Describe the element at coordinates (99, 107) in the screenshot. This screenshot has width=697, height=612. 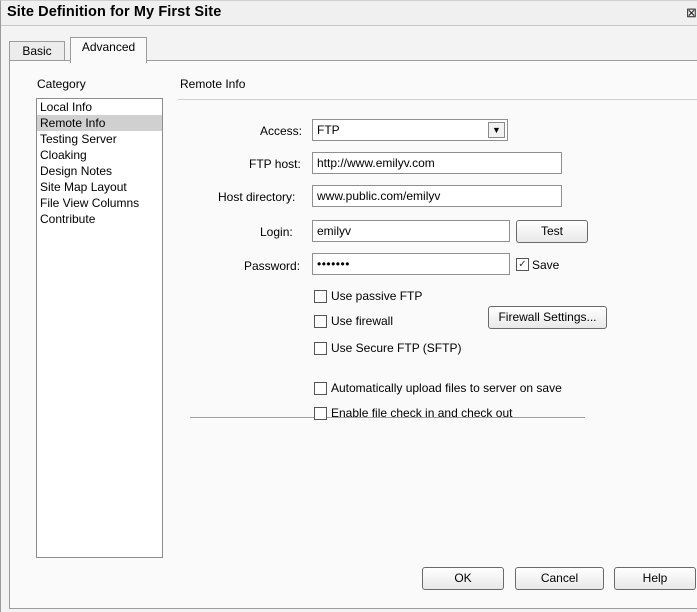
I see `category-item-local-info: Local Info` at that location.